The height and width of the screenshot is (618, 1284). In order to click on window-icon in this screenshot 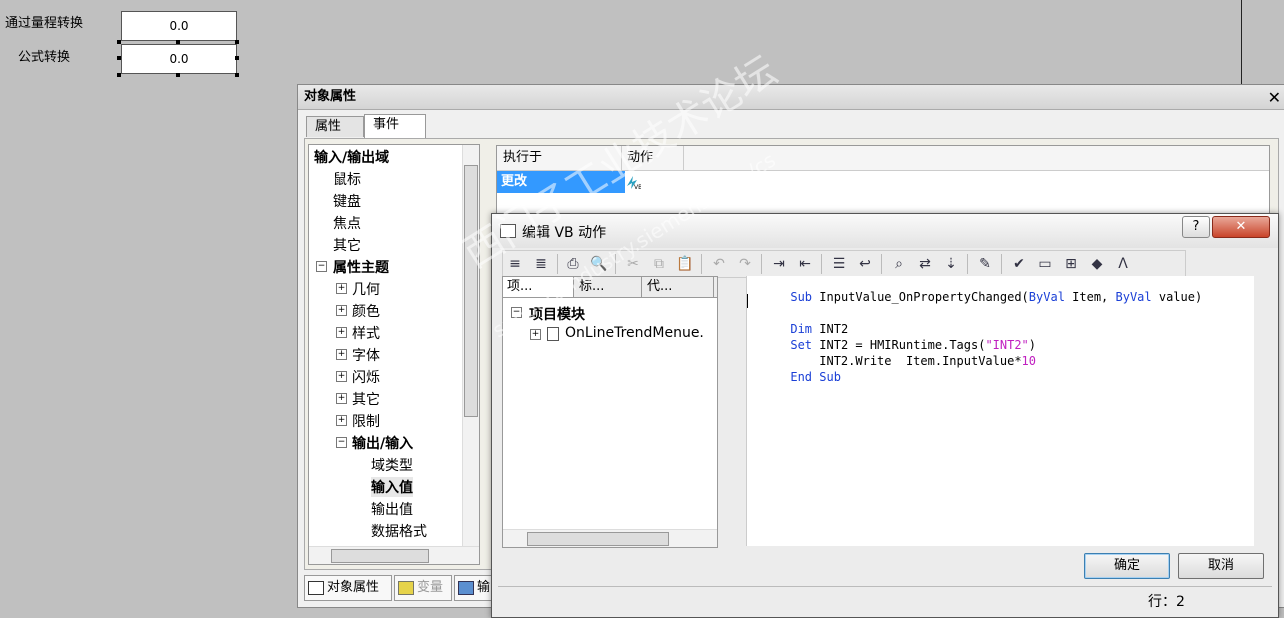, I will do `click(508, 231)`.